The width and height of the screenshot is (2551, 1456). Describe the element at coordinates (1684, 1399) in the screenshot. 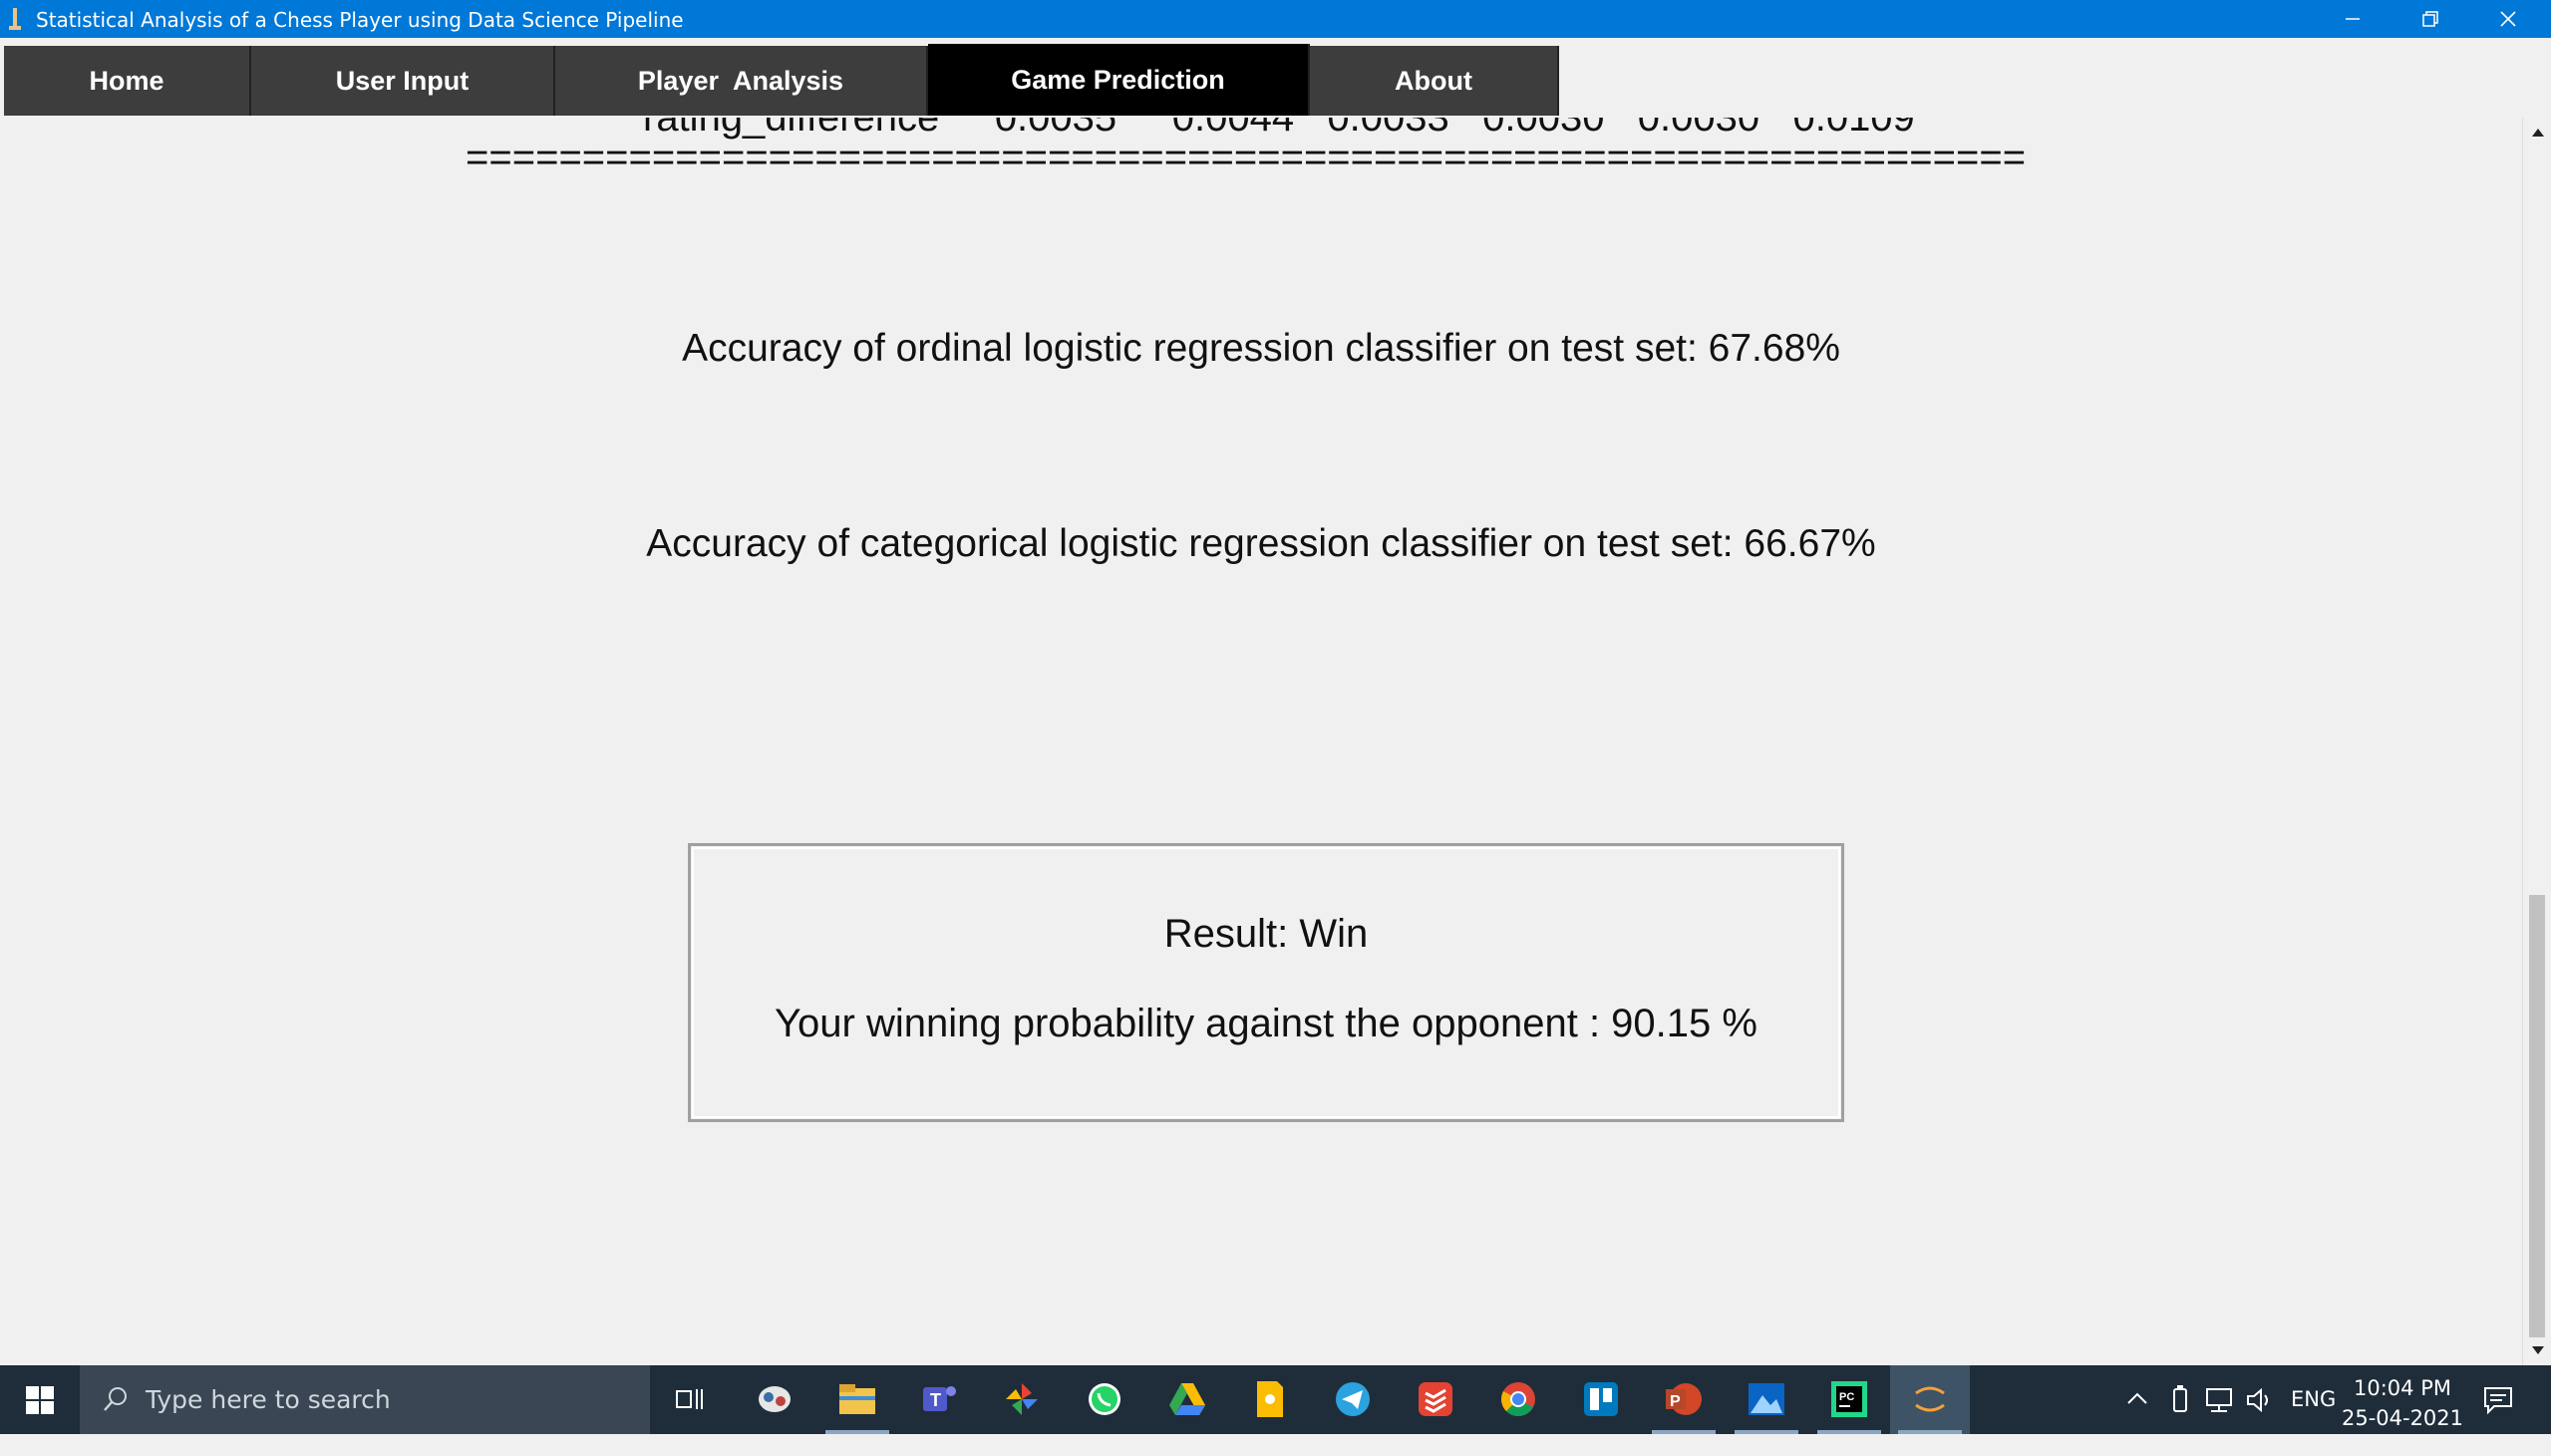

I see `powerpoint-icon: P` at that location.